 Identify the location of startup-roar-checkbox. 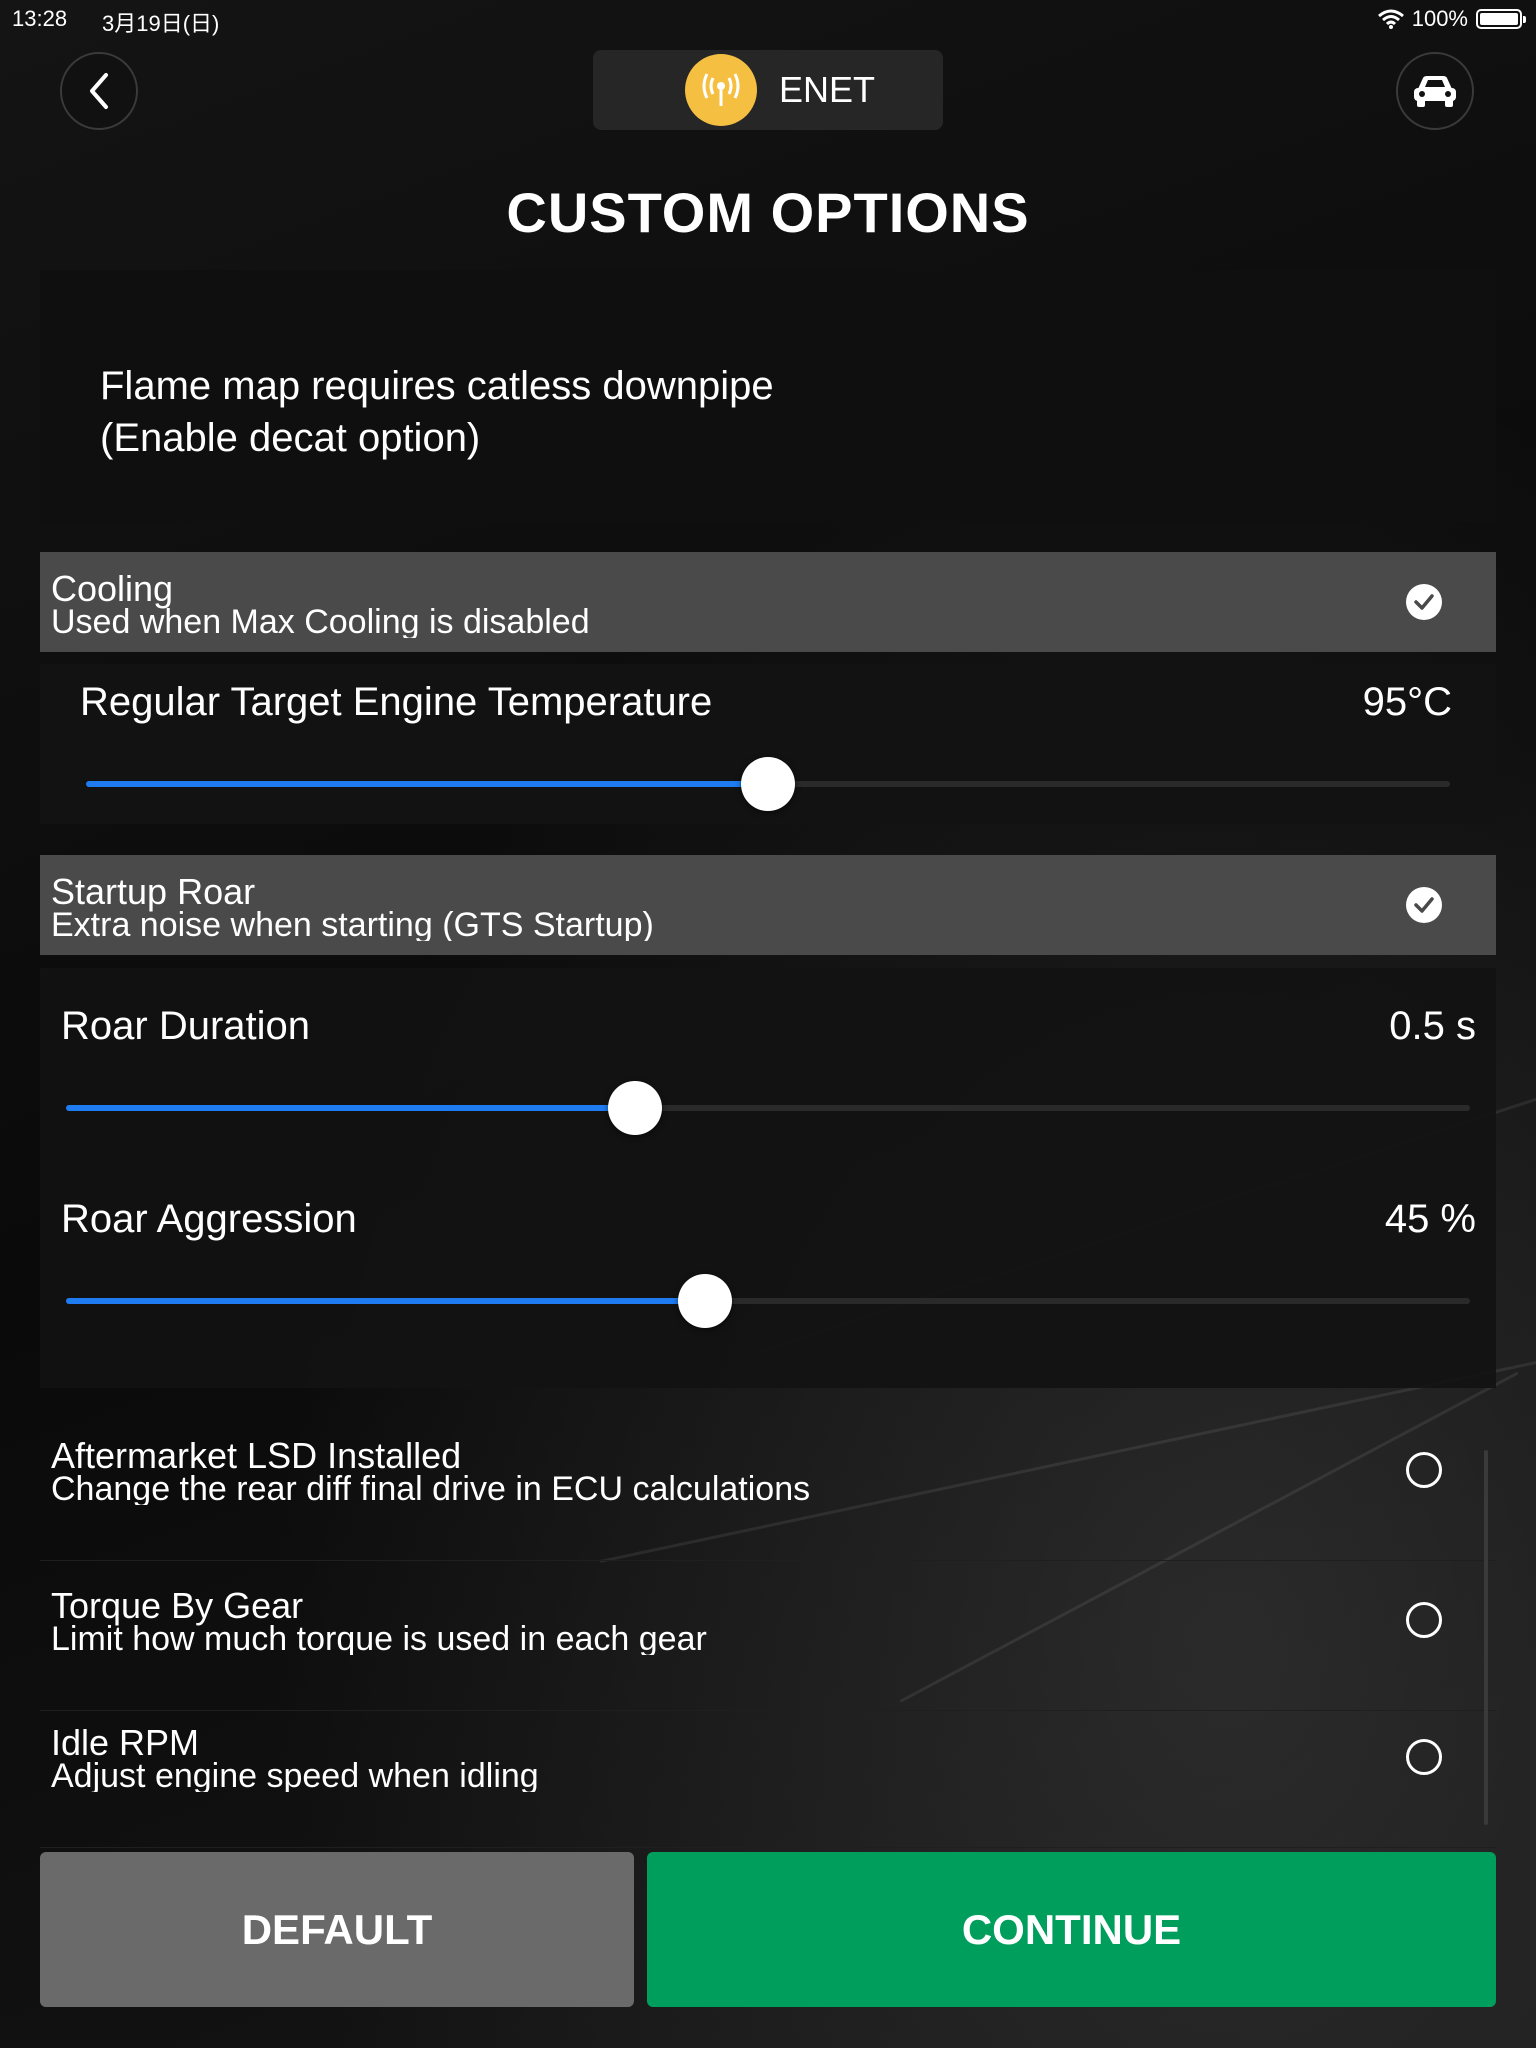
(1424, 905).